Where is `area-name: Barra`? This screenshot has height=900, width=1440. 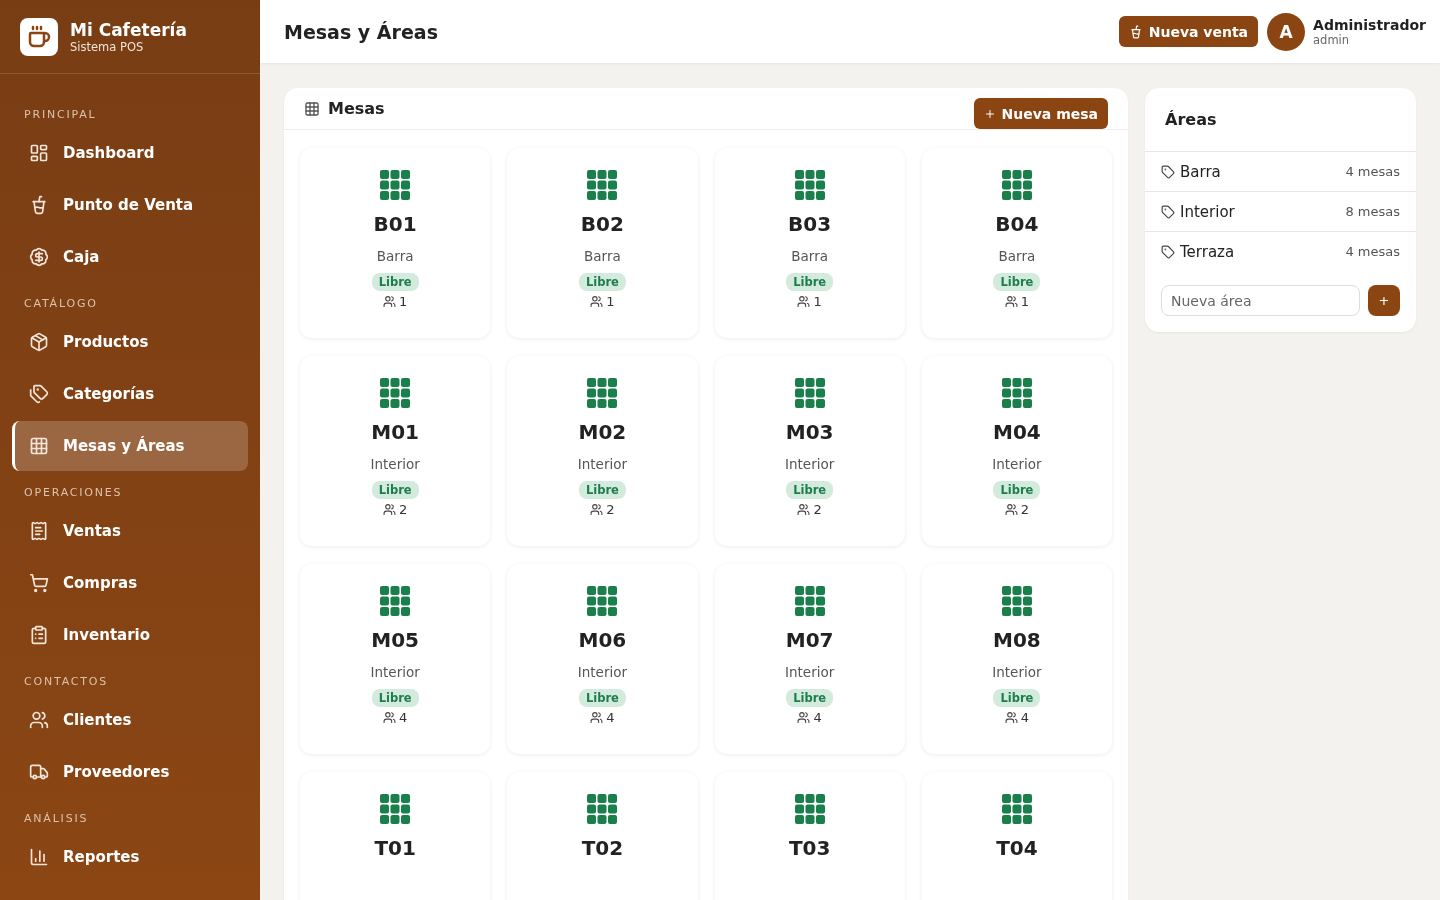 area-name: Barra is located at coordinates (1201, 171).